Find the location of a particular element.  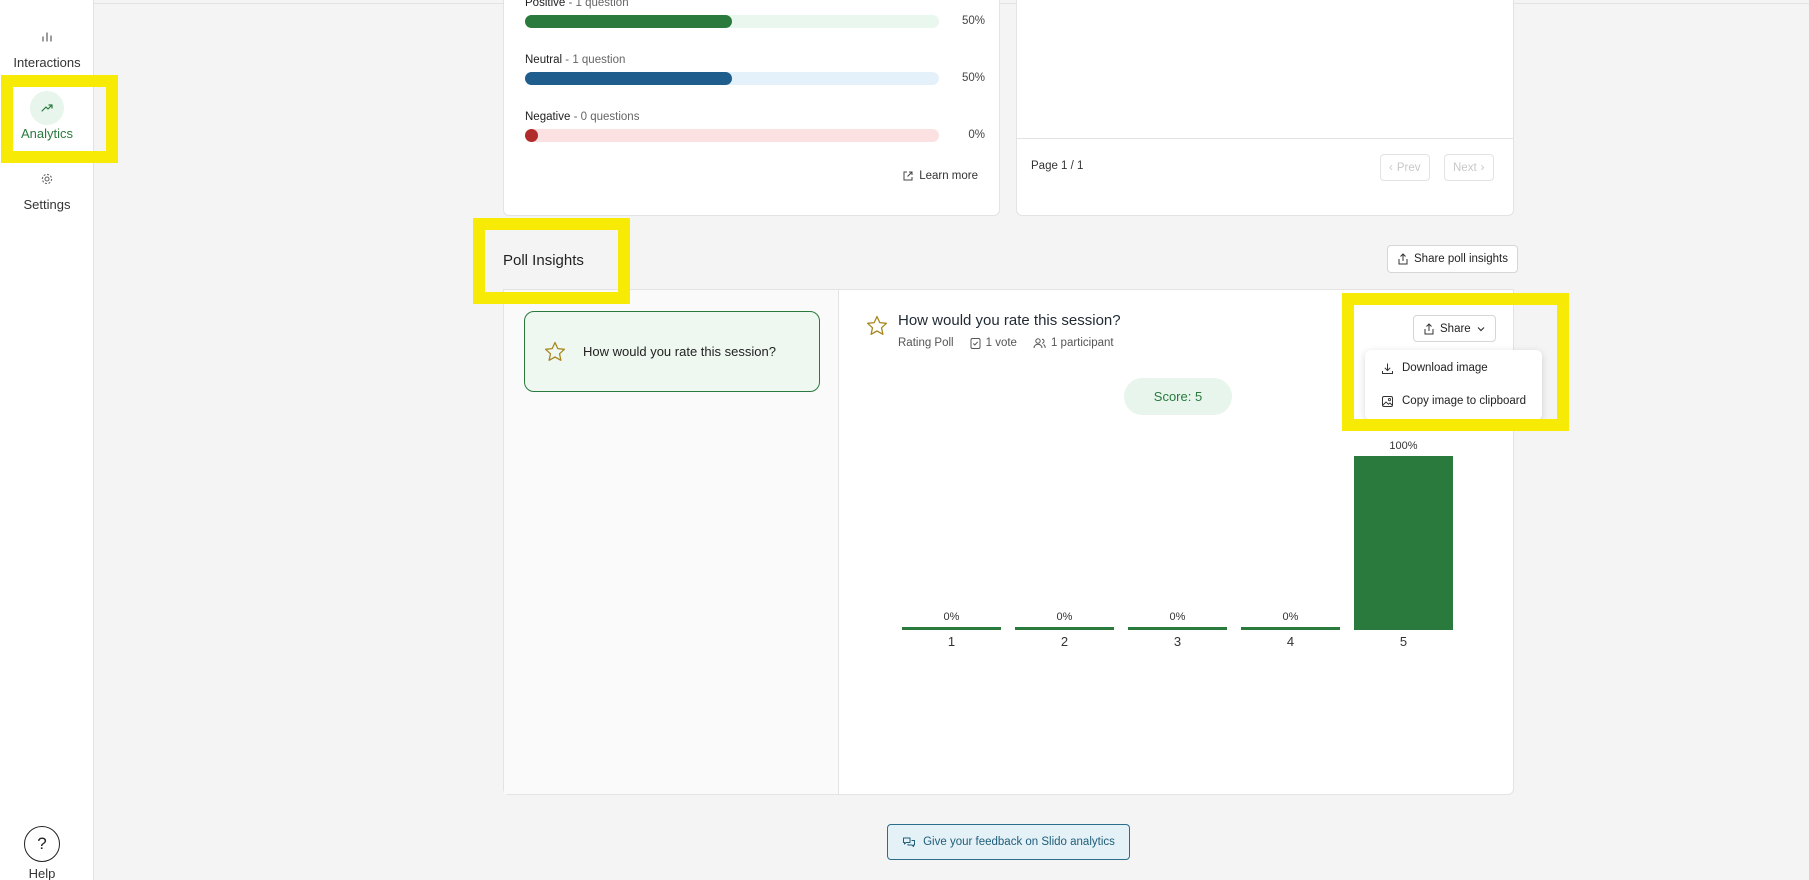

help-button: ? Help is located at coordinates (42, 853).